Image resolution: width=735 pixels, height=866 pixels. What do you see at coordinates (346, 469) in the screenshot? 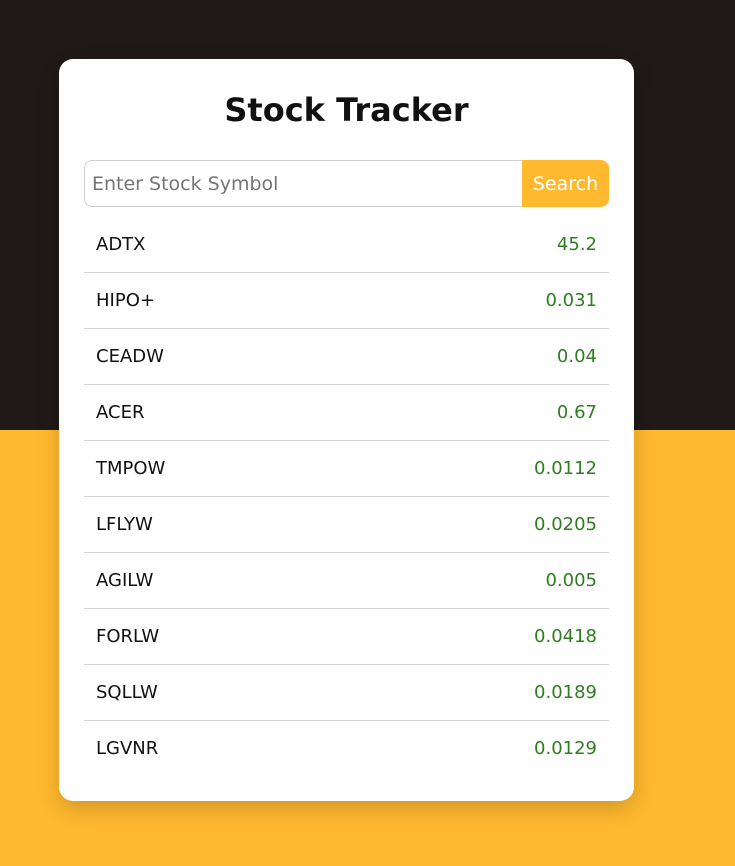
I see `stock-row: TMPOW 0.0112` at bounding box center [346, 469].